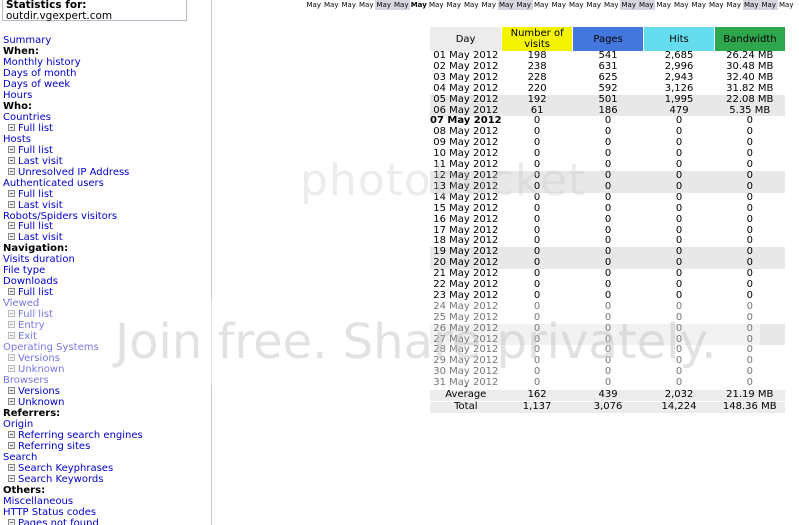  Describe the element at coordinates (58, 521) in the screenshot. I see `menu-label: Pages not found` at that location.